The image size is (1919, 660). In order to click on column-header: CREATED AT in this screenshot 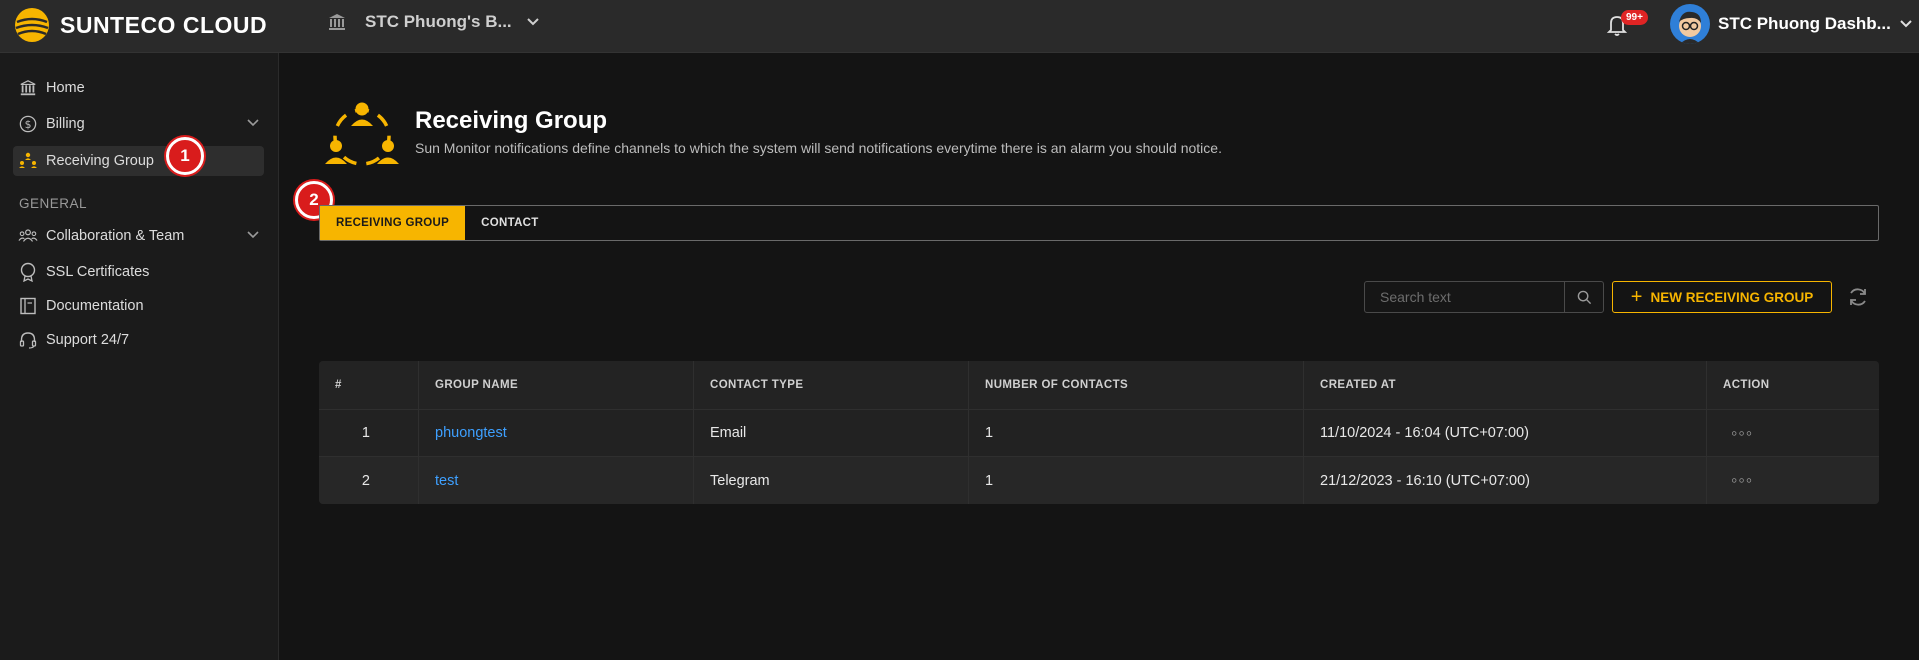, I will do `click(1505, 385)`.